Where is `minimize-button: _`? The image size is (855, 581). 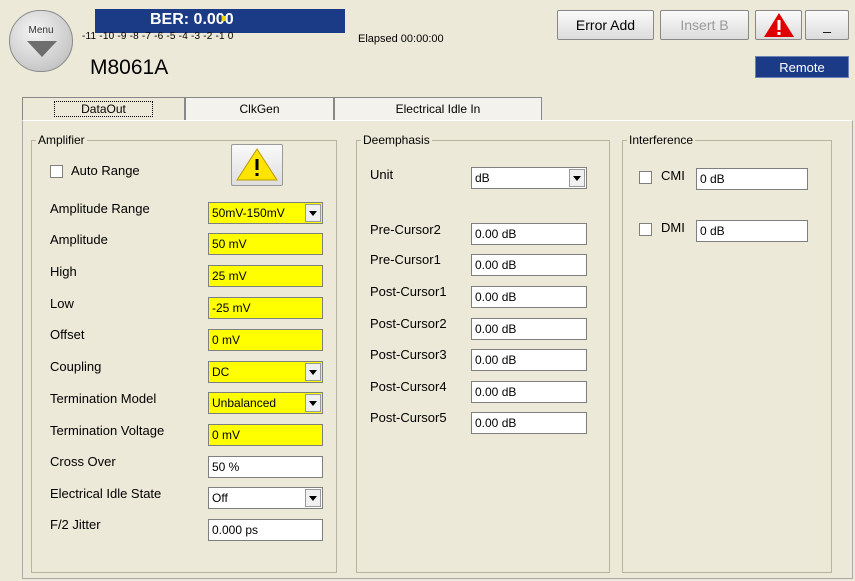
minimize-button: _ is located at coordinates (827, 25).